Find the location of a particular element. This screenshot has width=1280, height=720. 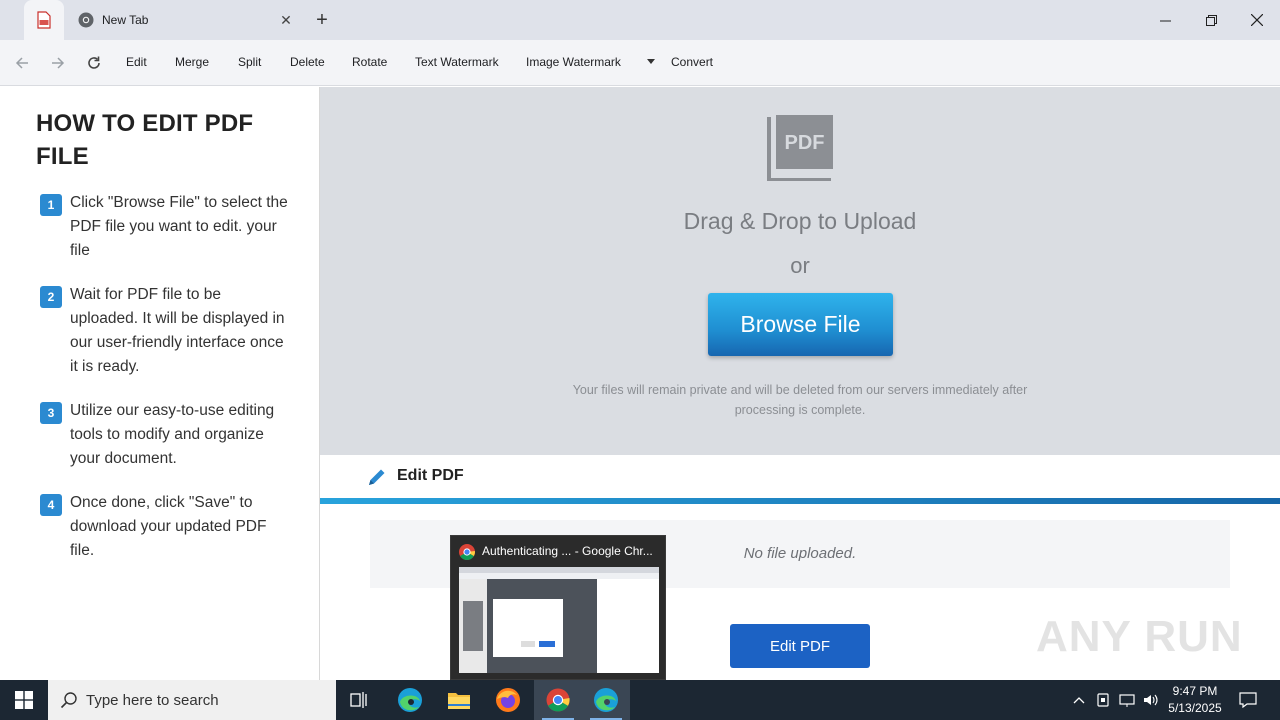

tab-close-icon: ✕ is located at coordinates (286, 20).